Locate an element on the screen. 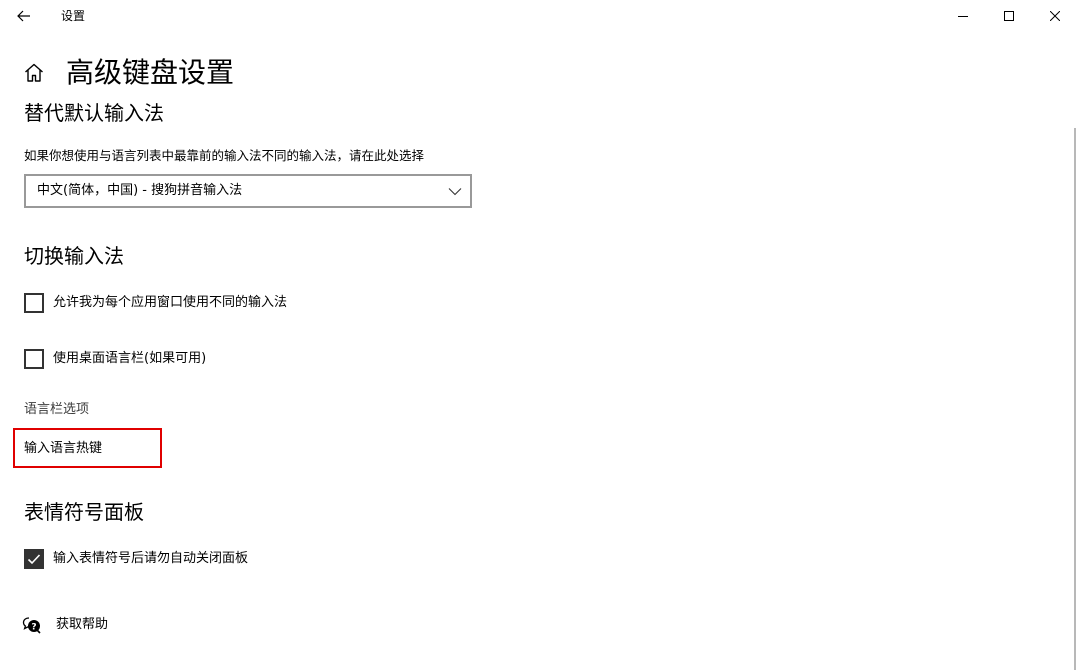 The image size is (1078, 670). help-chat-icon: ? is located at coordinates (31, 625).